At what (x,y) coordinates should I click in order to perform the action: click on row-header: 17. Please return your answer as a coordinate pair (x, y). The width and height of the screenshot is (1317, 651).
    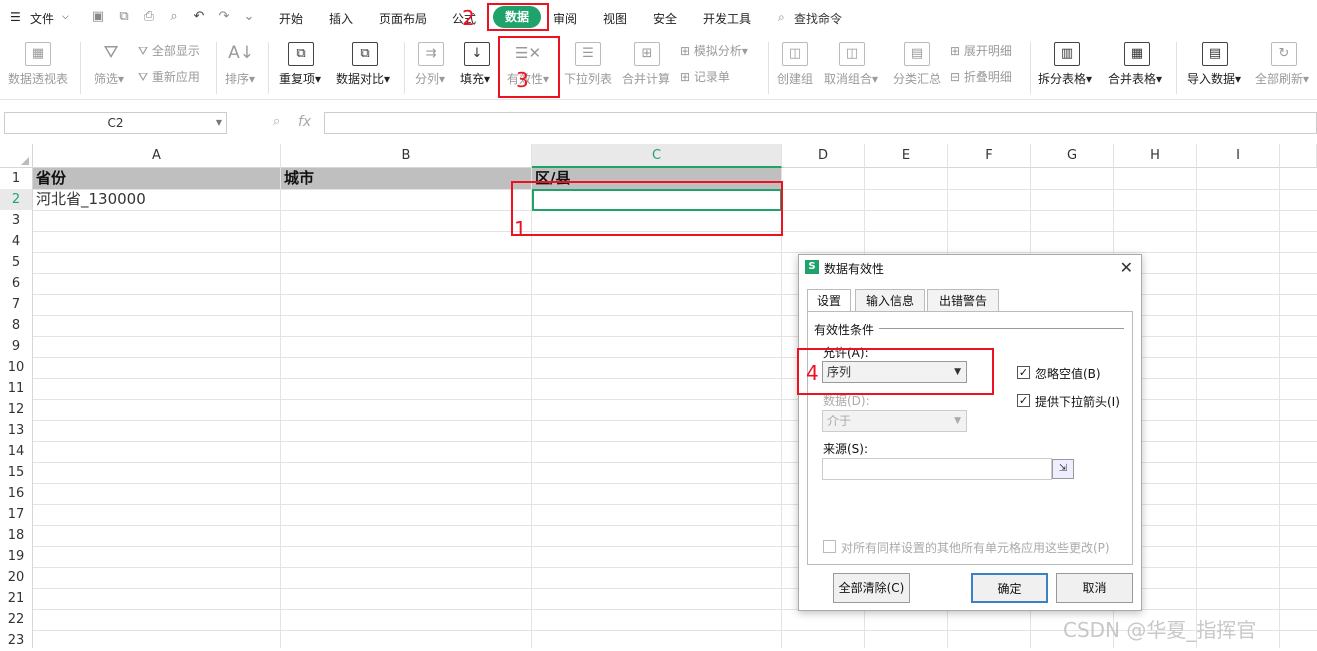
    Looking at the image, I should click on (16, 514).